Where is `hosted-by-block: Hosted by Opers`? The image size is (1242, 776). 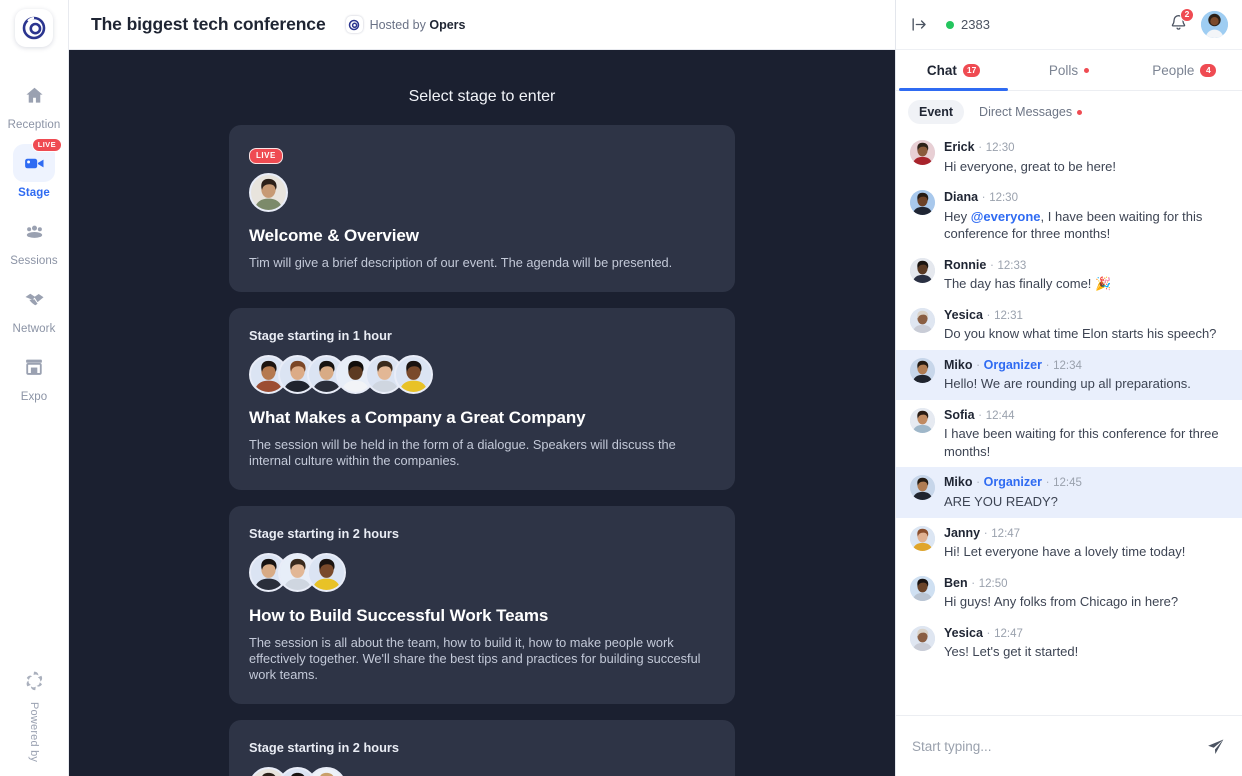 hosted-by-block: Hosted by Opers is located at coordinates (405, 24).